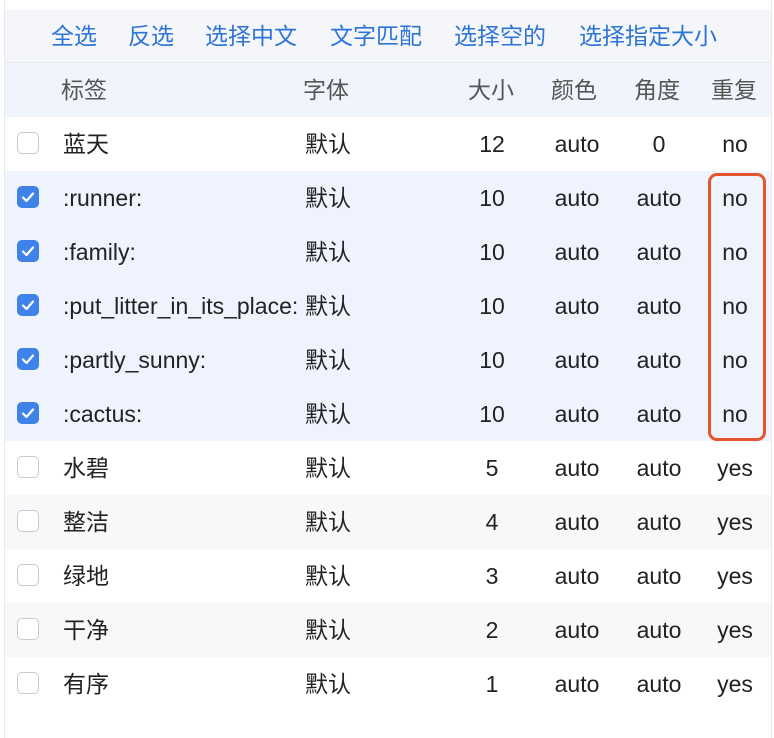 The width and height of the screenshot is (774, 738). What do you see at coordinates (388, 468) in the screenshot?
I see `table-row: 水碧 默认 5 auto auto yes` at bounding box center [388, 468].